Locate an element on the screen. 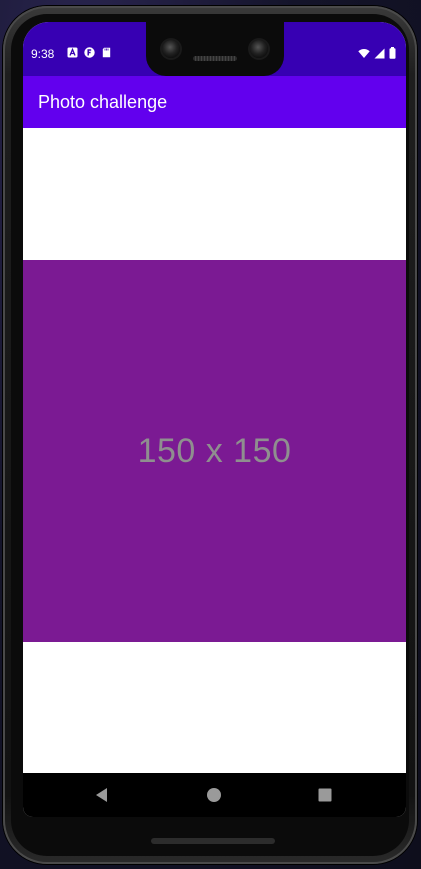  status-system-icons is located at coordinates (377, 53).